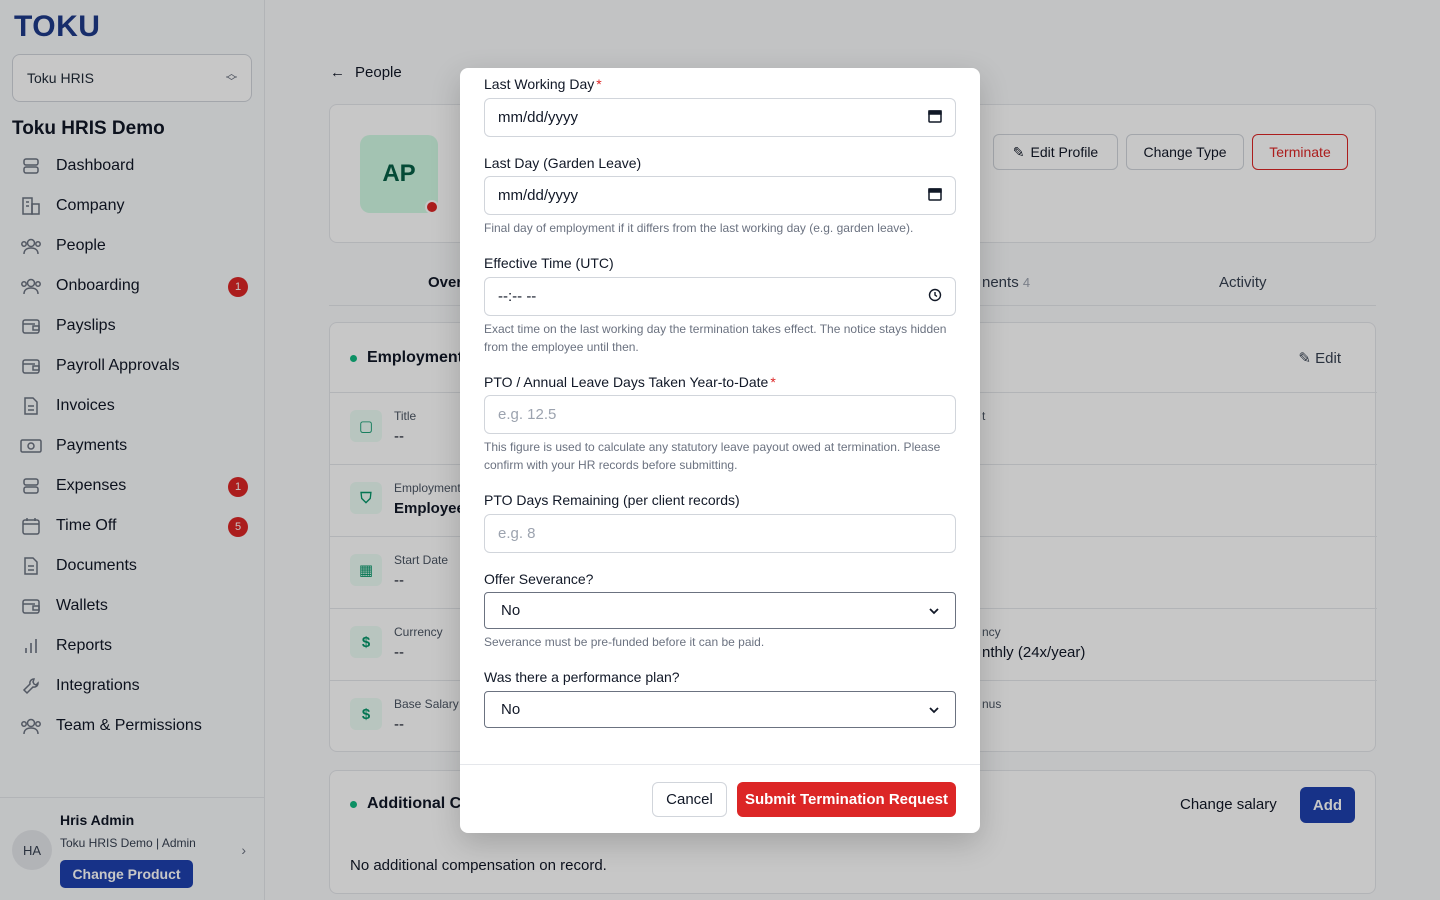 Image resolution: width=1440 pixels, height=900 pixels. I want to click on effective-time-label: Effective Time (UTC), so click(549, 263).